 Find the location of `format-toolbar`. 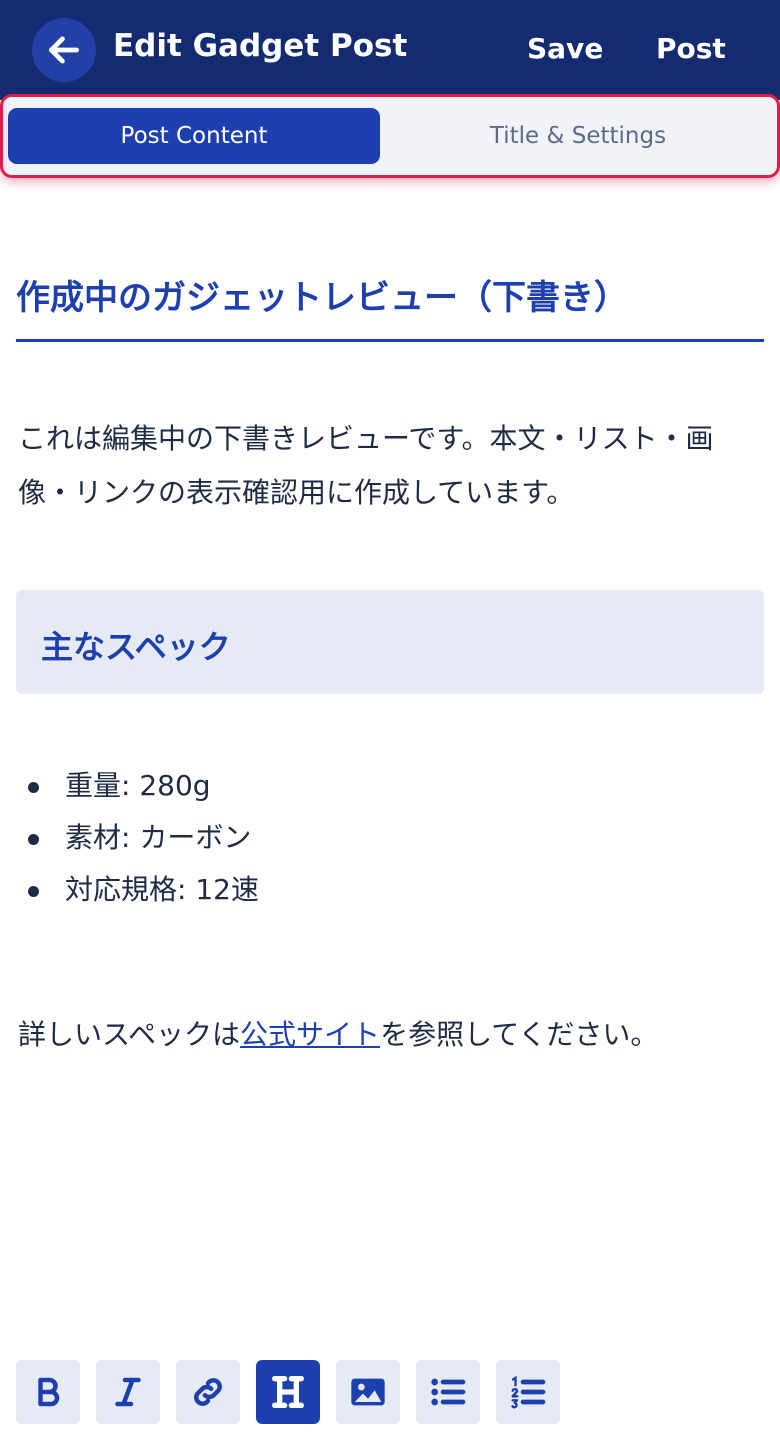

format-toolbar is located at coordinates (288, 1392).